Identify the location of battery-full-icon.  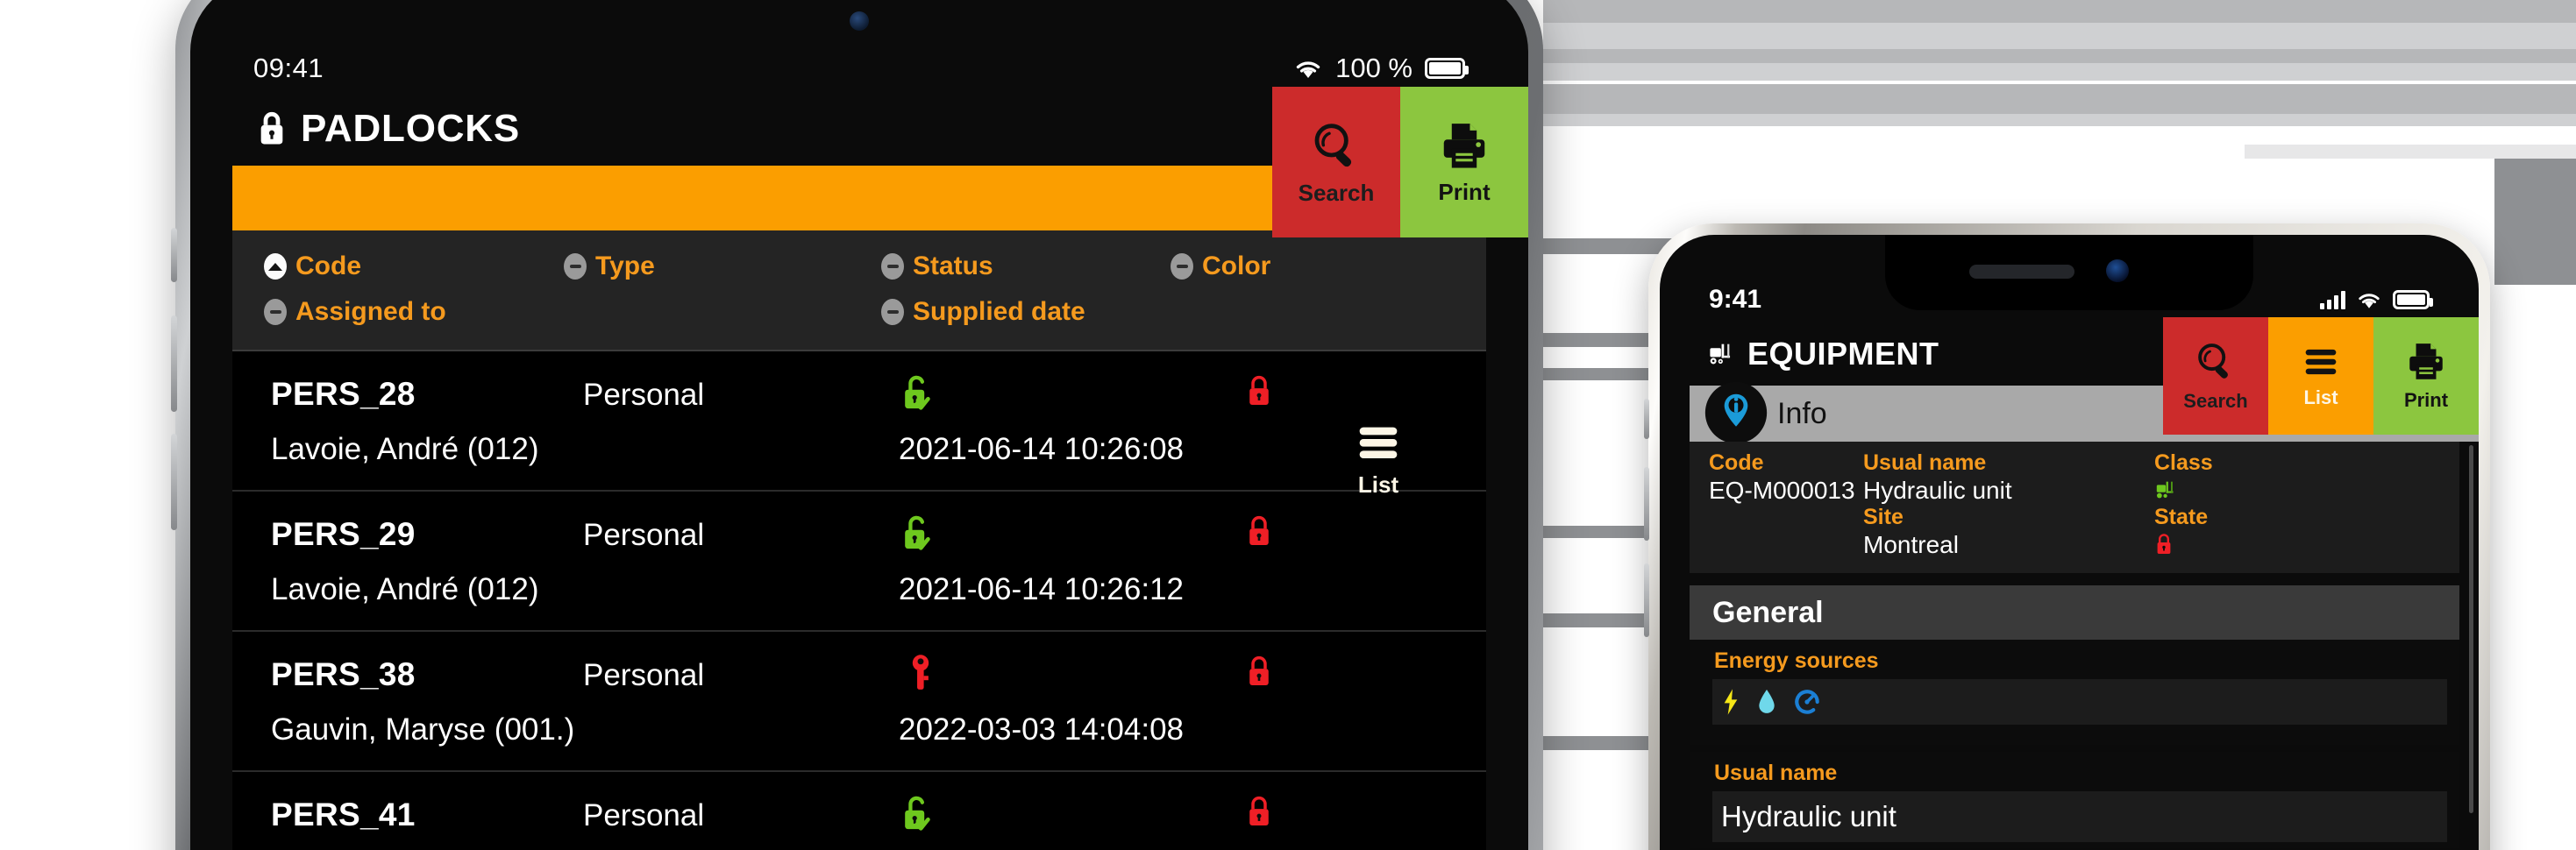
(1447, 68).